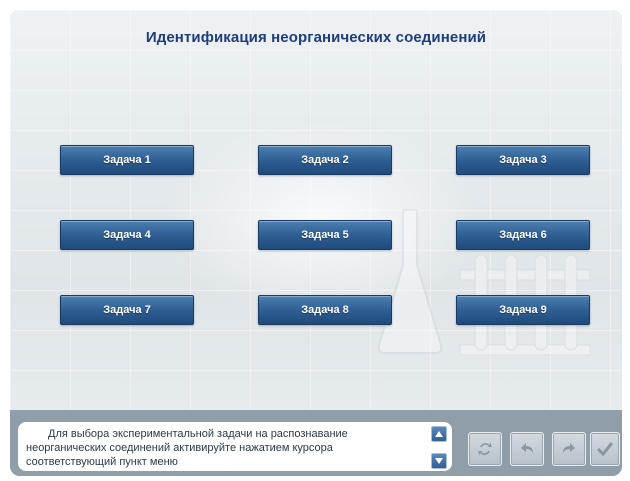  I want to click on task-3-button: Задача 3, so click(523, 160).